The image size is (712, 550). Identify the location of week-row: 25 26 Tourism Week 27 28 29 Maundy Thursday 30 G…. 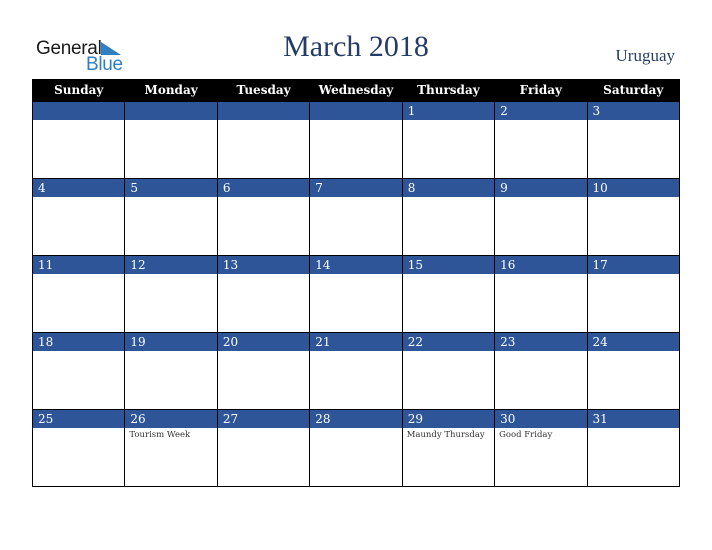
(356, 448).